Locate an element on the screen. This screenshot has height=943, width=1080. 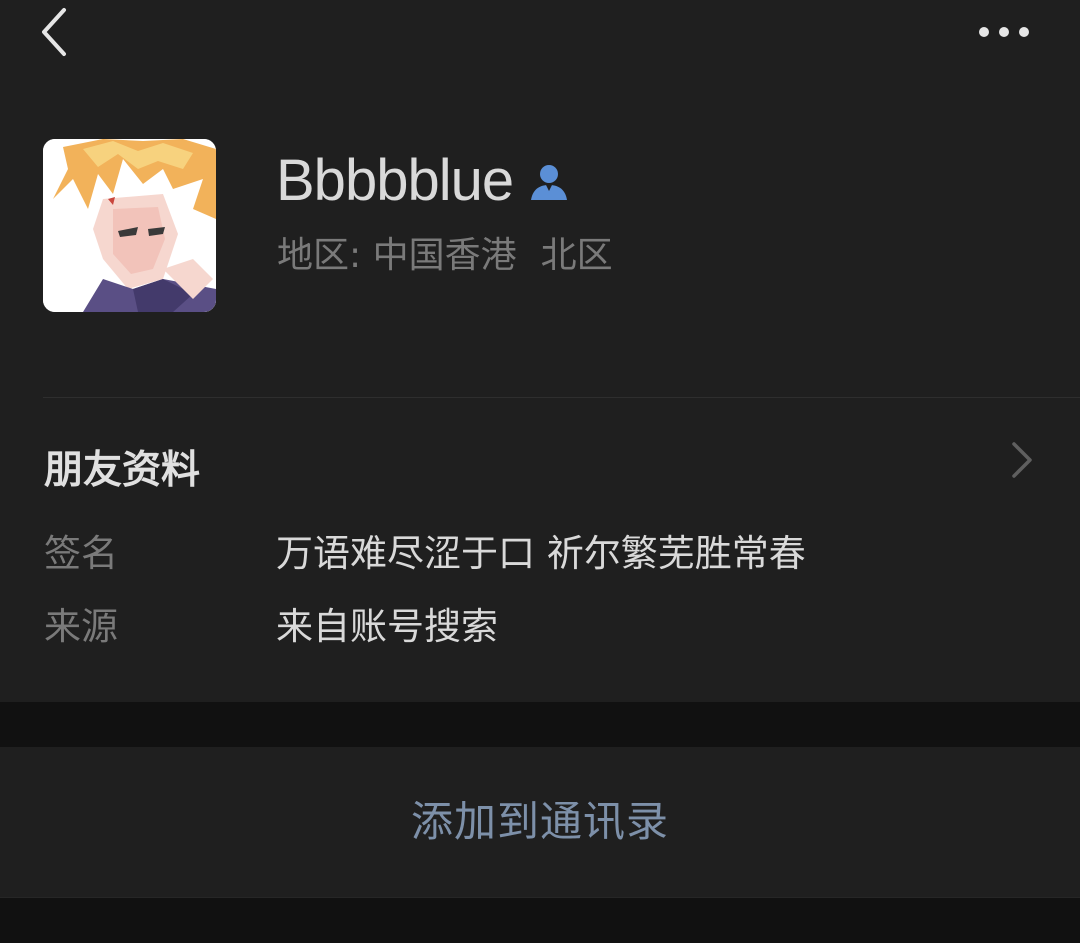
add-to-contacts-label: 添加到通讯录 is located at coordinates (539, 821).